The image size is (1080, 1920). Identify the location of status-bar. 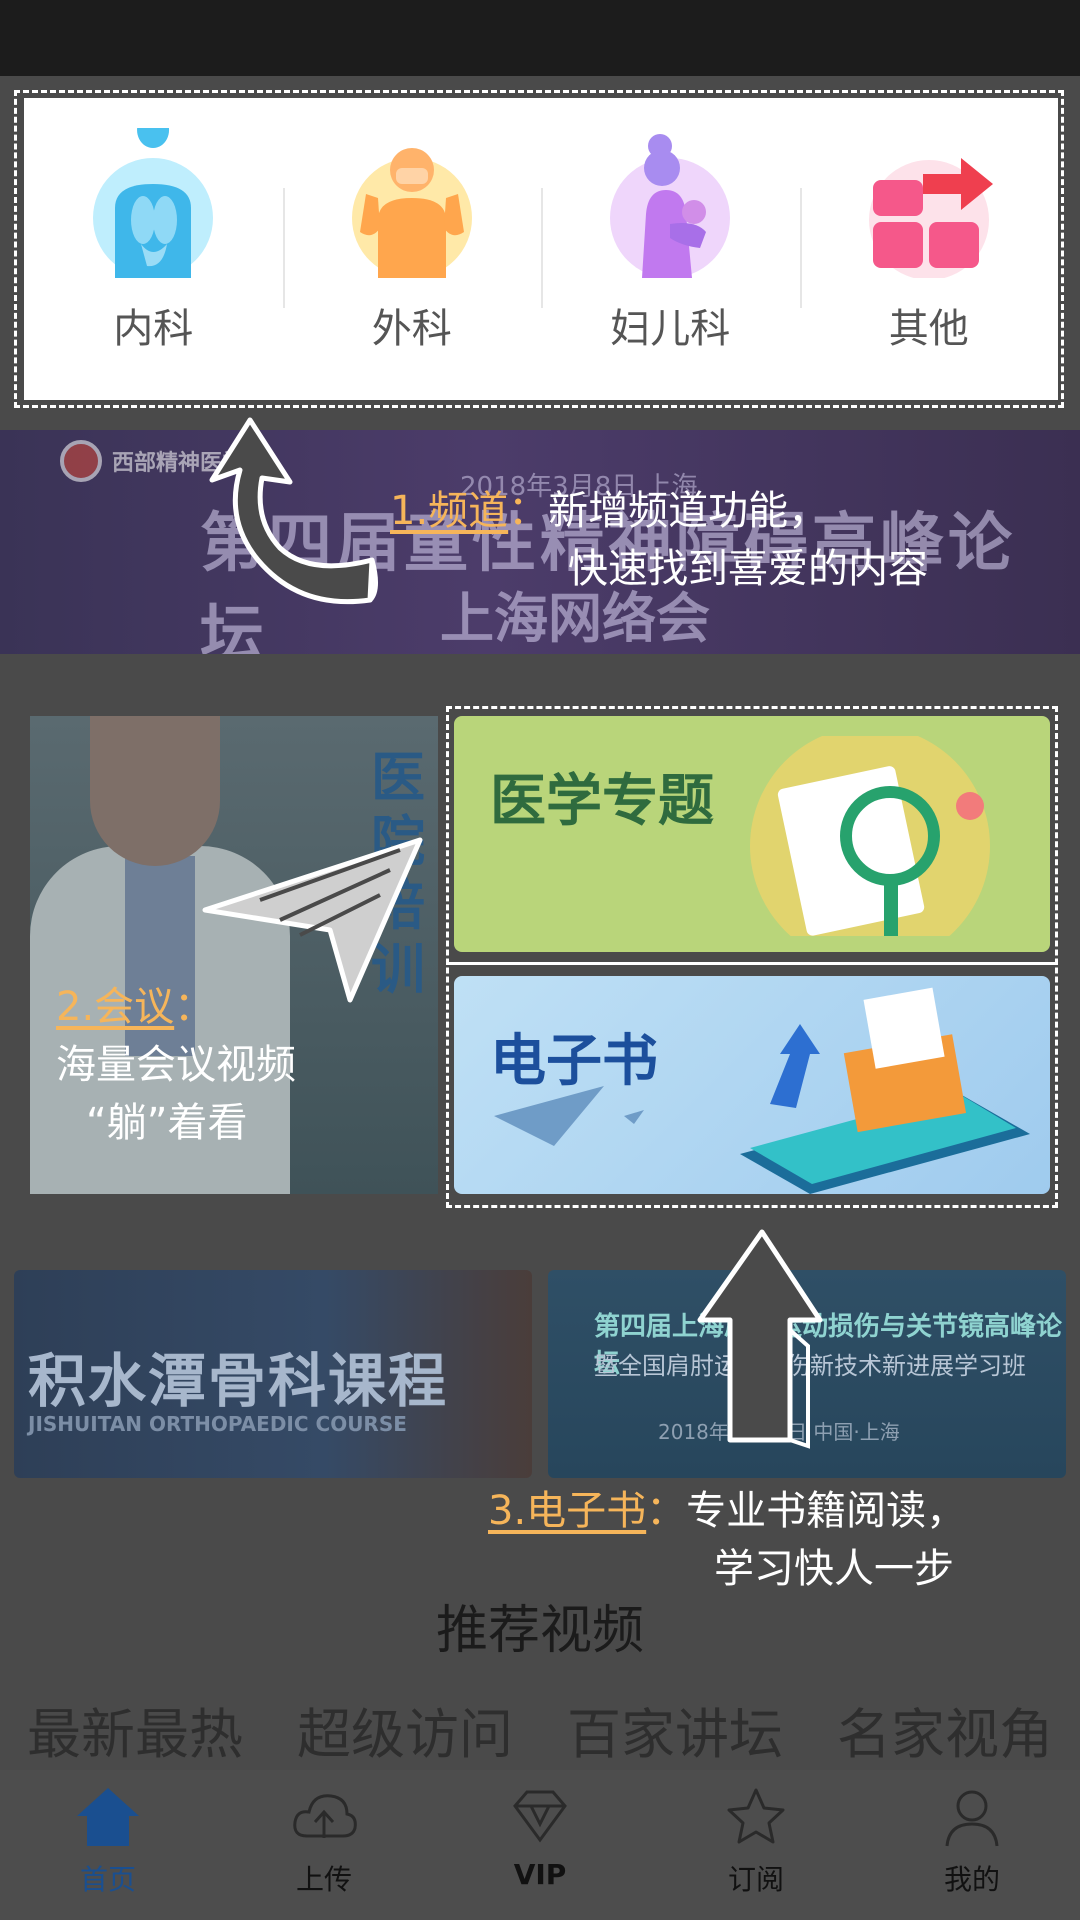
(540, 38).